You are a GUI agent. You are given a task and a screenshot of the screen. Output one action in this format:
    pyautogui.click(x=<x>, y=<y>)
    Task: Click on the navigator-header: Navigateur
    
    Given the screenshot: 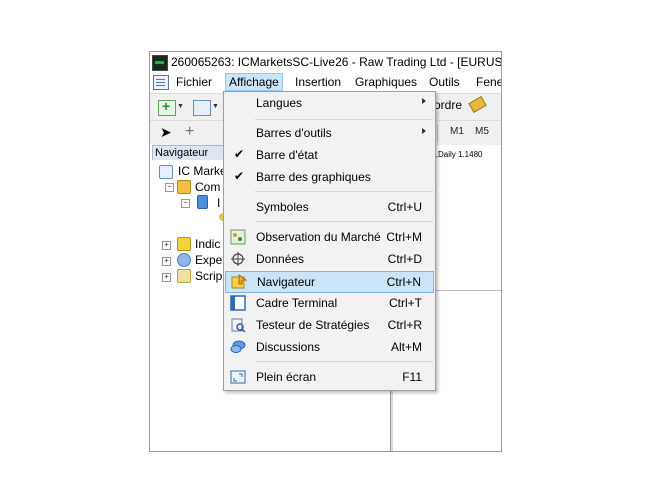 What is the action you would take?
    pyautogui.click(x=192, y=153)
    